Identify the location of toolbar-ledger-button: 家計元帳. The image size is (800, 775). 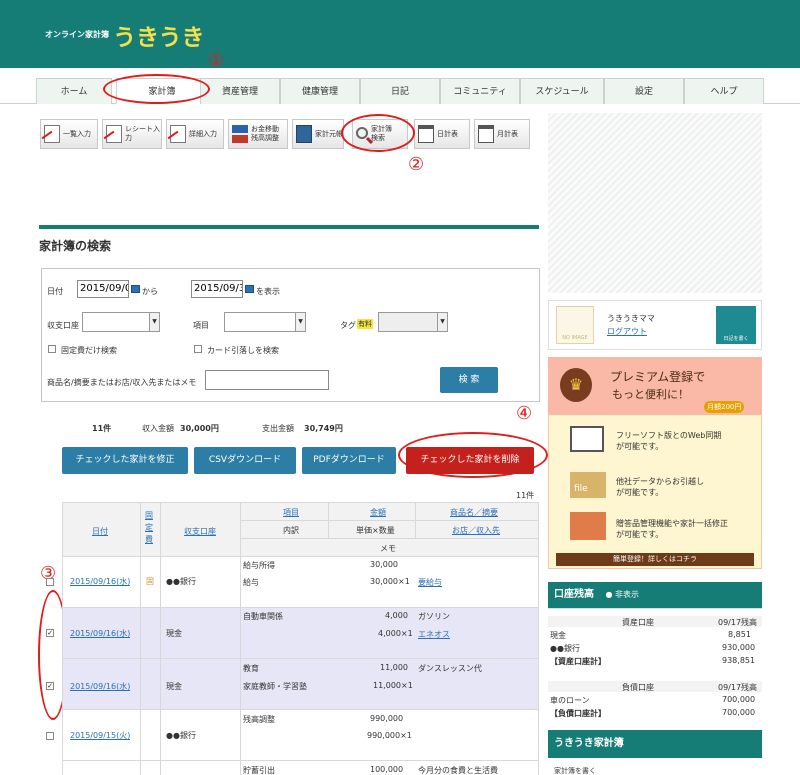
(318, 134).